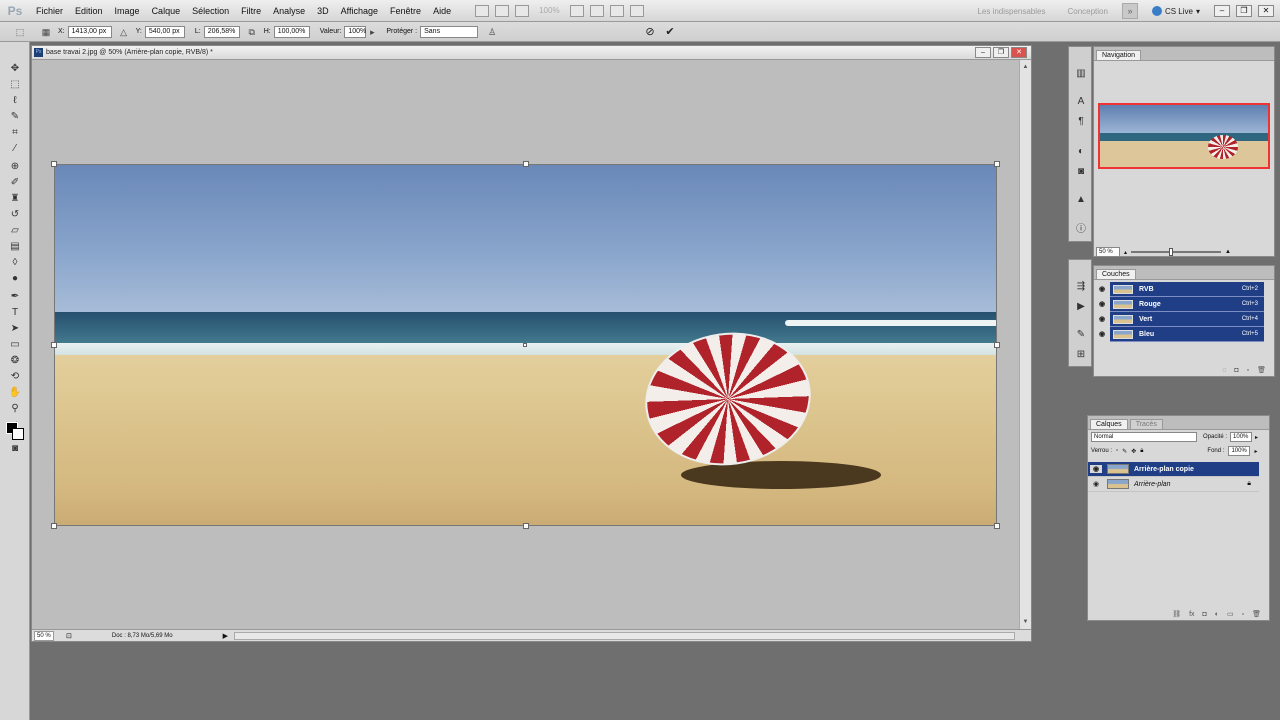  What do you see at coordinates (15, 449) in the screenshot?
I see `quick-mask-icon: ◙` at bounding box center [15, 449].